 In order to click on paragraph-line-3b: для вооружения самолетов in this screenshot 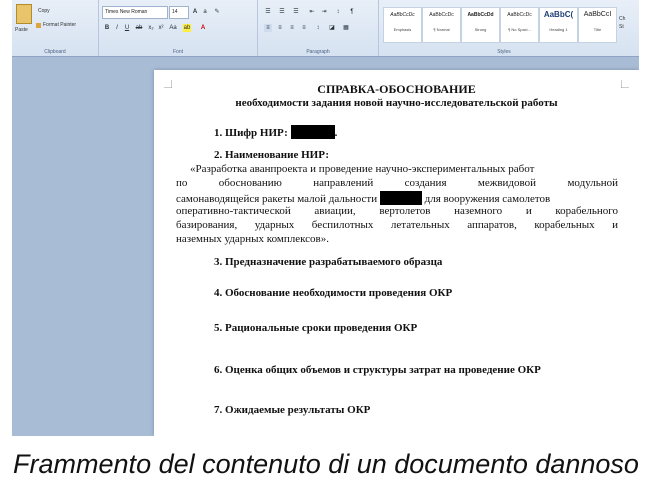, I will do `click(487, 199)`.